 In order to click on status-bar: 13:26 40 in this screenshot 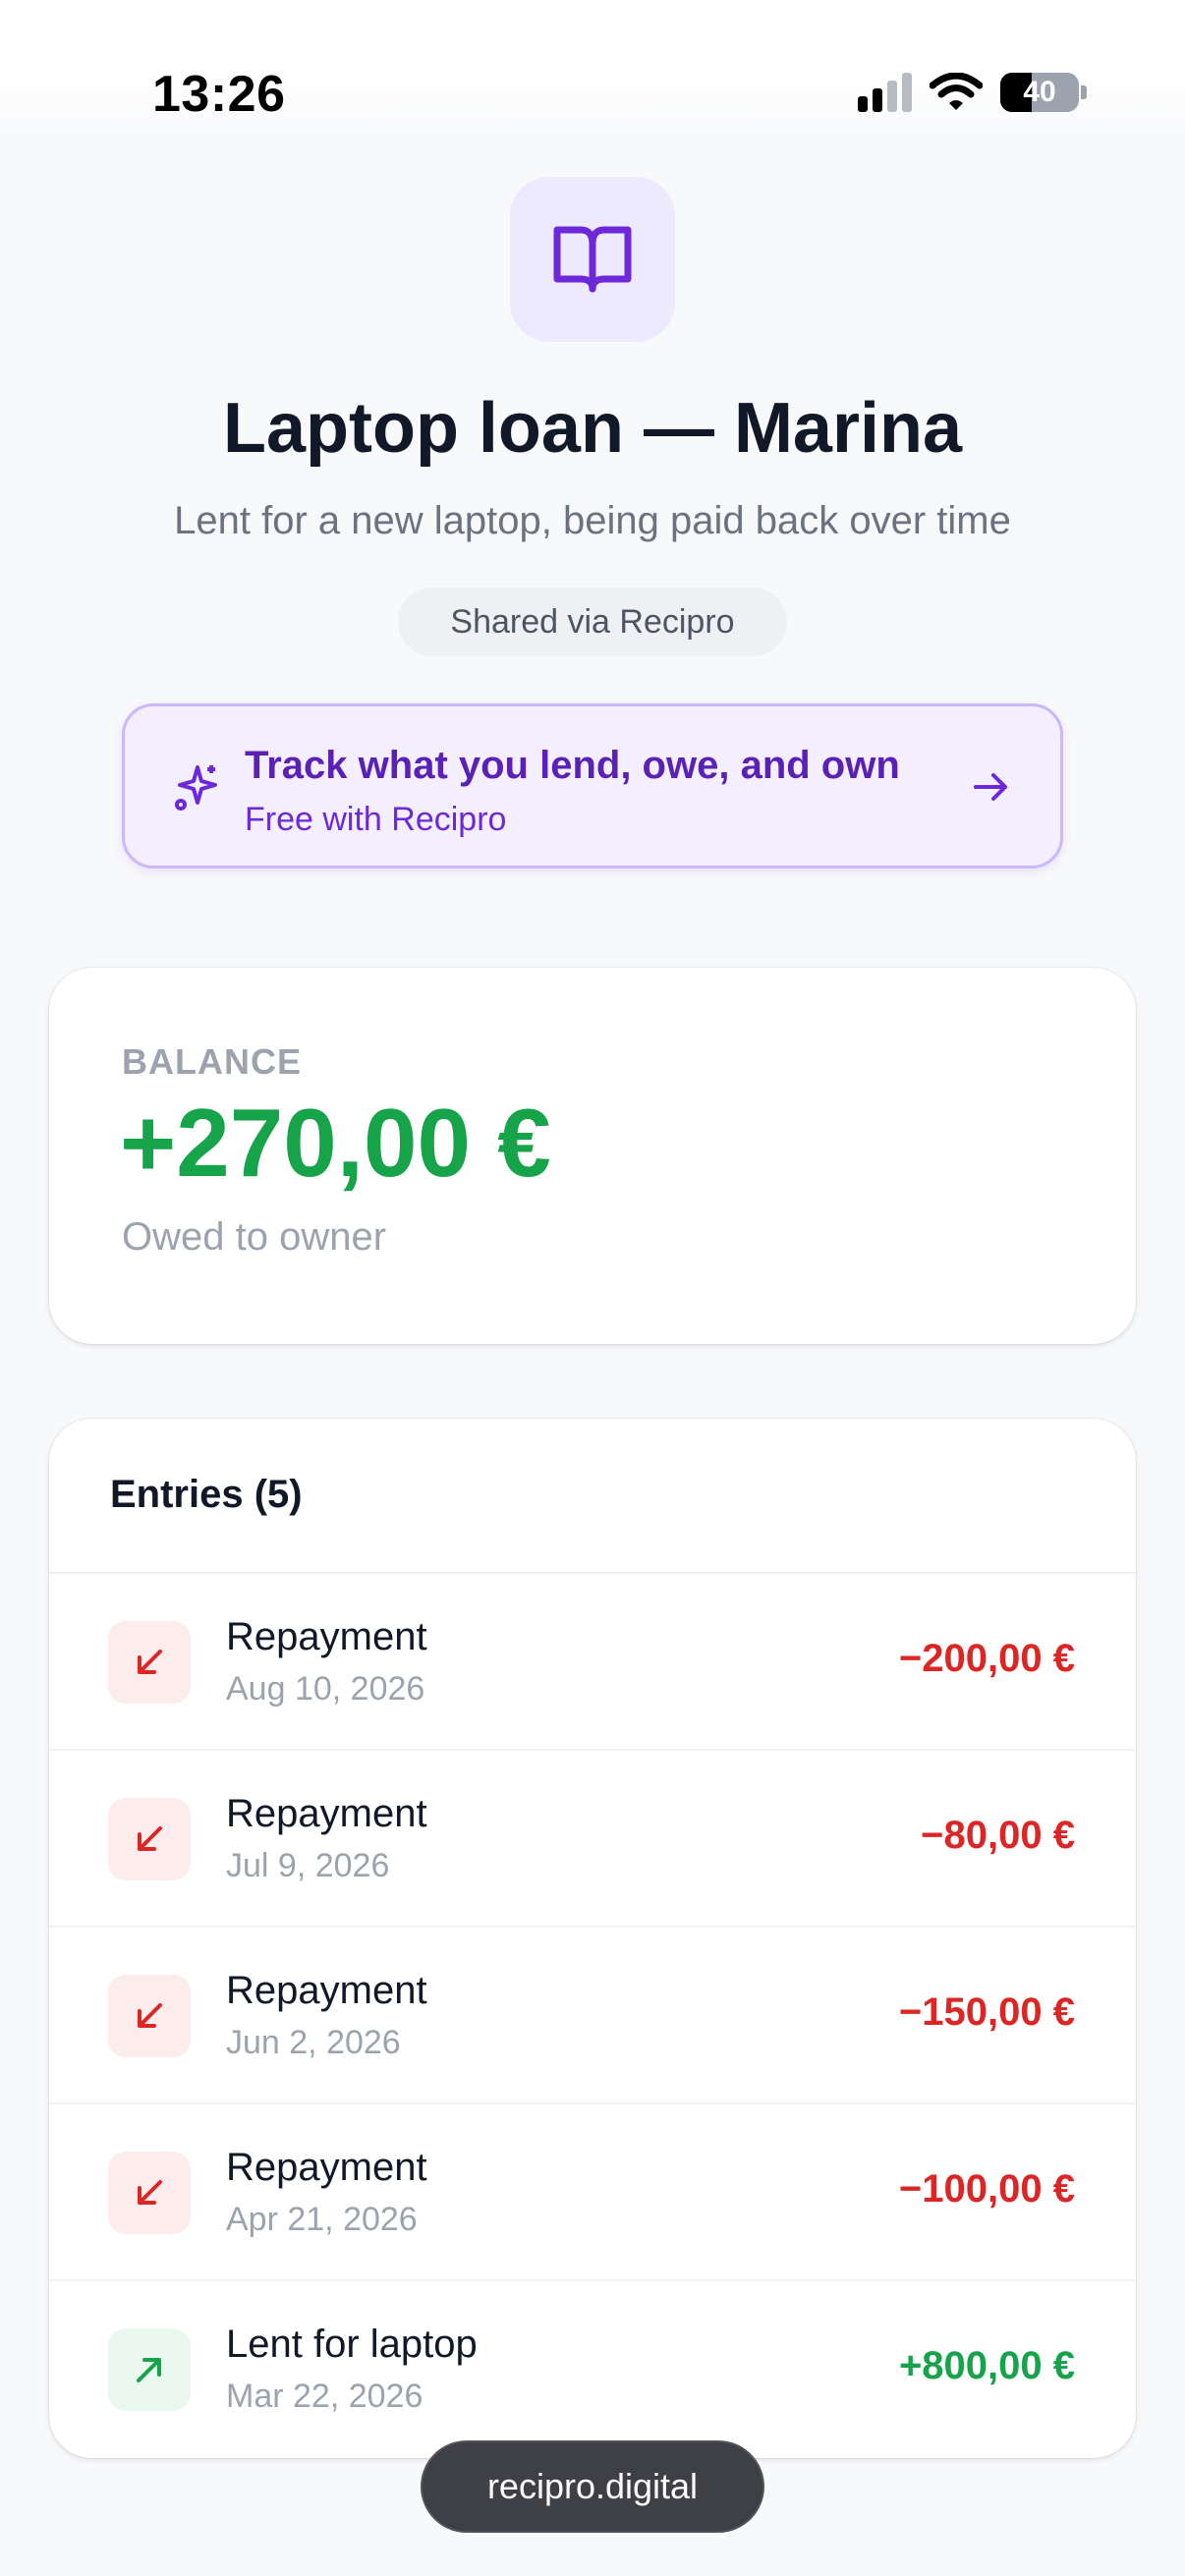, I will do `click(592, 69)`.